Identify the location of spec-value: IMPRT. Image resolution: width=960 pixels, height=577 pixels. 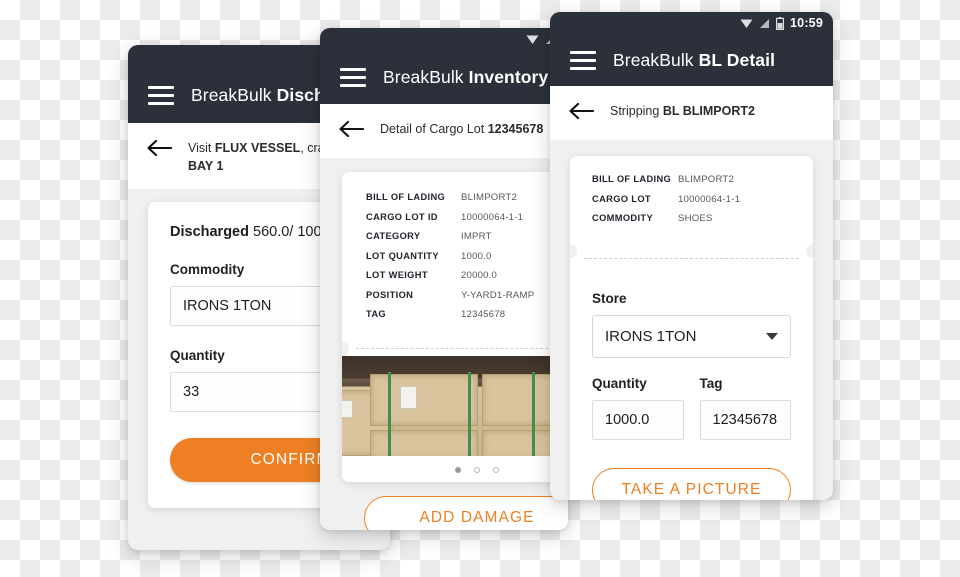
(476, 236).